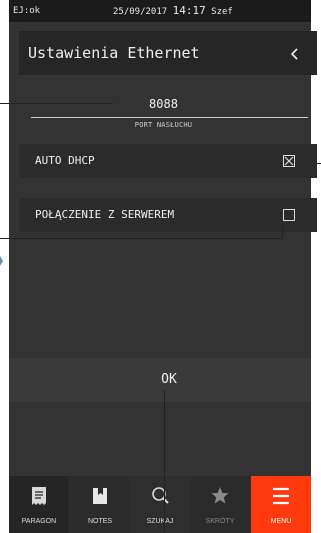  What do you see at coordinates (27, 11) in the screenshot?
I see `ej-status: EJ:ok` at bounding box center [27, 11].